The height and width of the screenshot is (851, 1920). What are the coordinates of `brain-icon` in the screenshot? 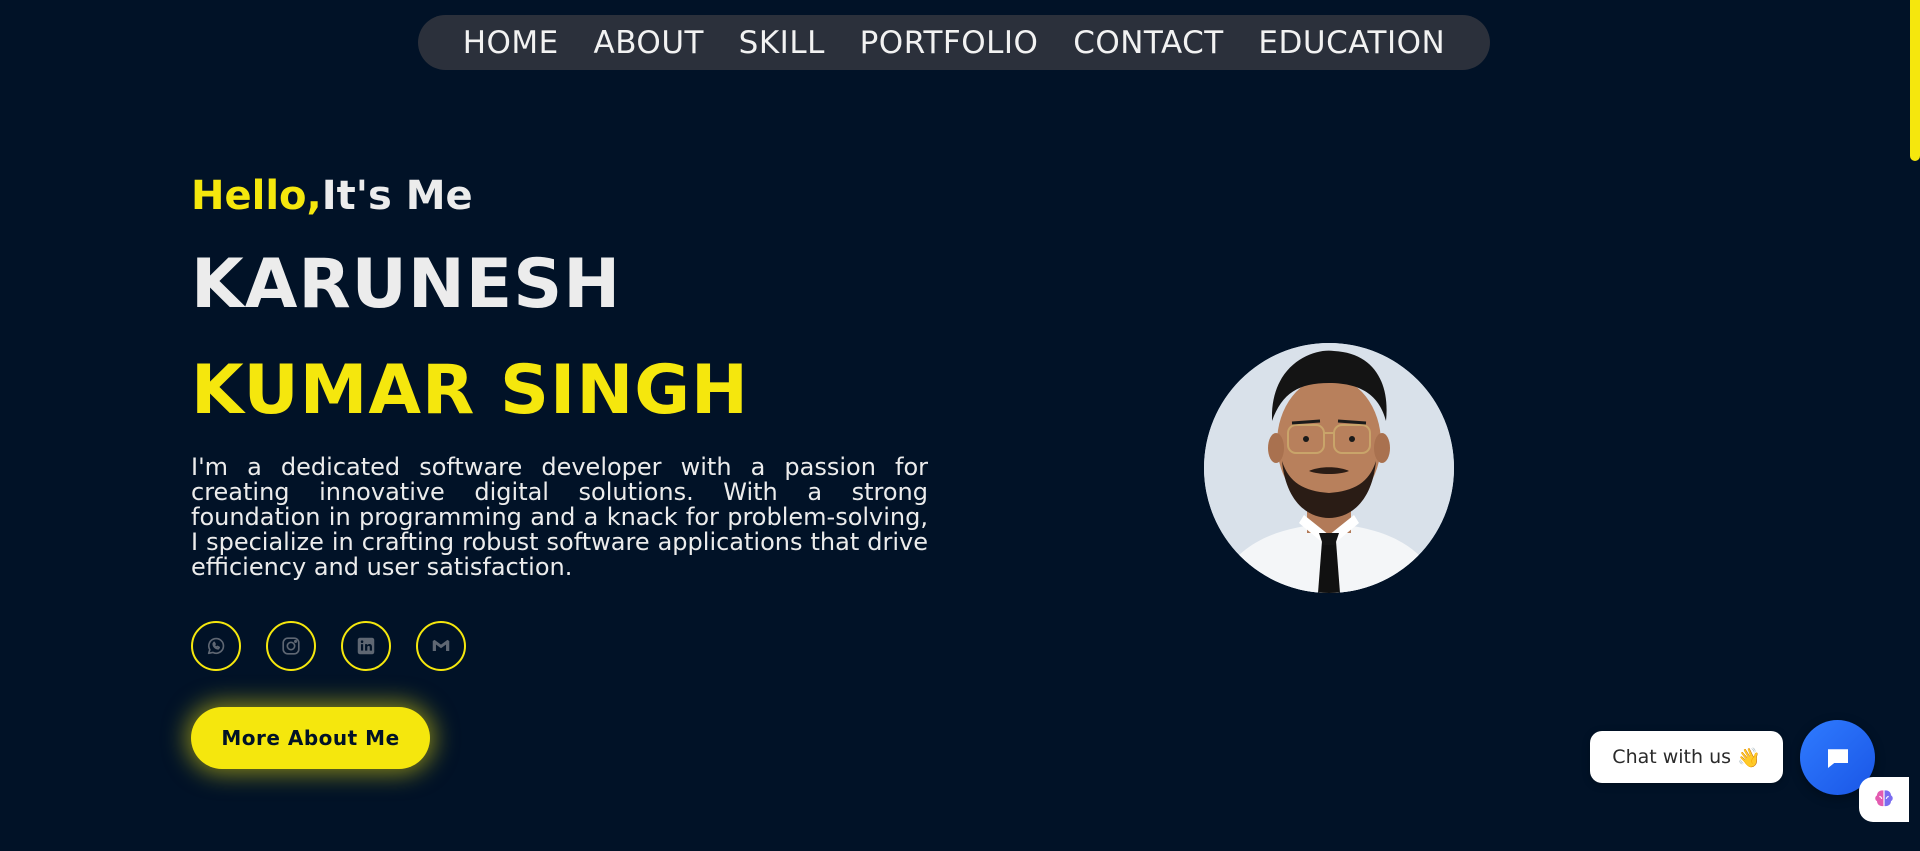 It's located at (1884, 797).